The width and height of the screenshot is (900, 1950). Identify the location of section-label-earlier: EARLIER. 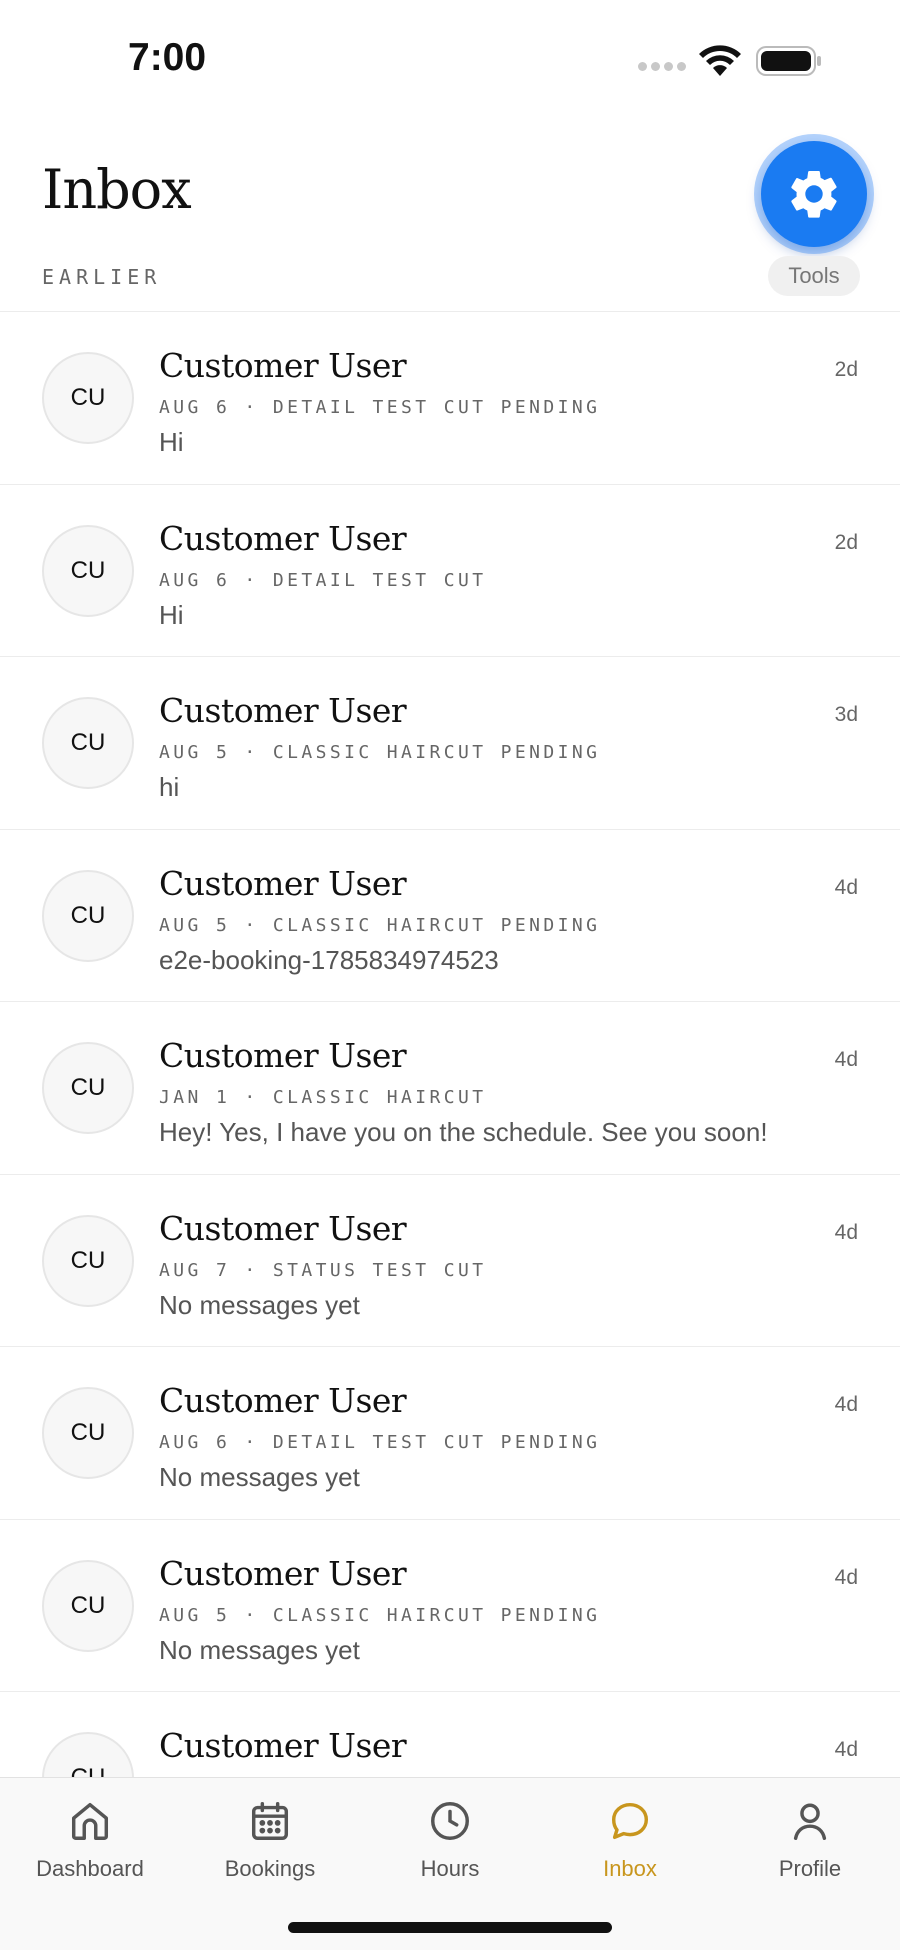
(102, 277).